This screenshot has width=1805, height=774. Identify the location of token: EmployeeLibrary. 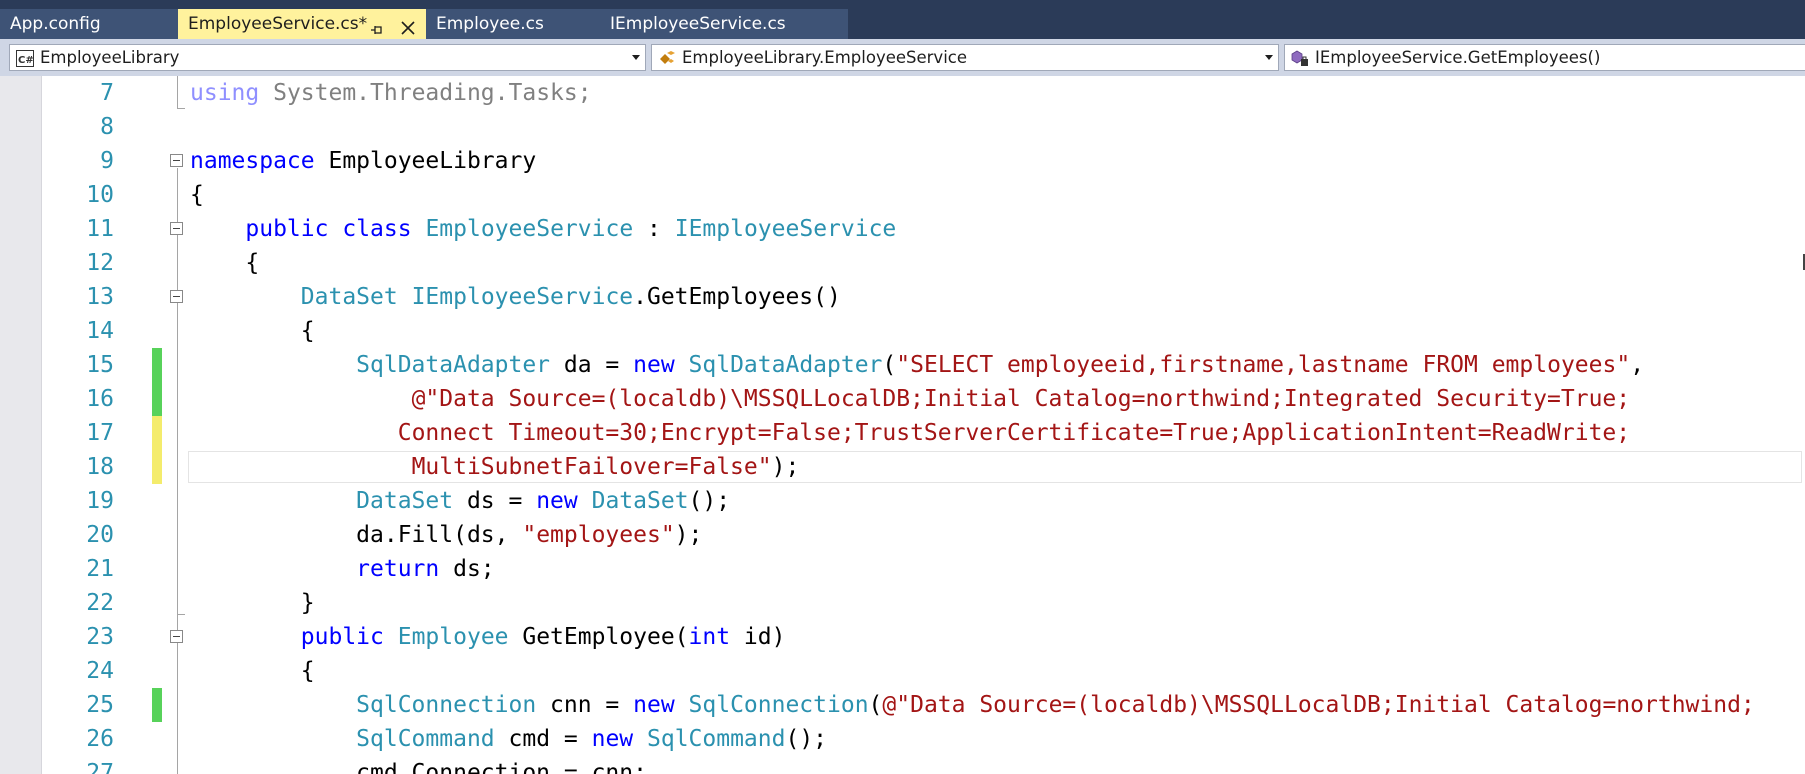
(425, 161).